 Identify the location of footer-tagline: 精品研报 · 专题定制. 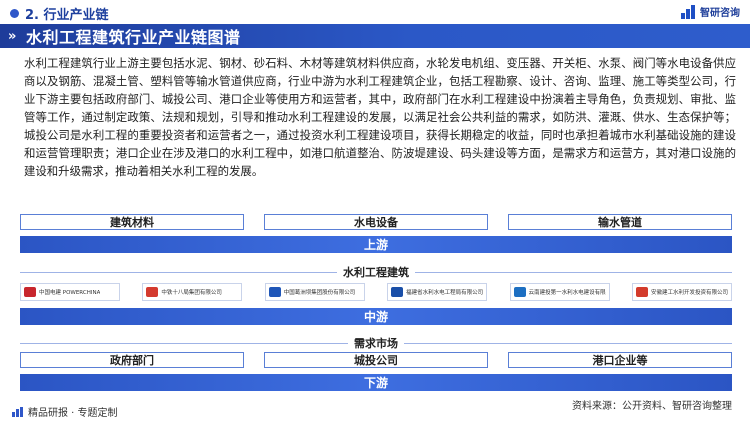
(65, 411).